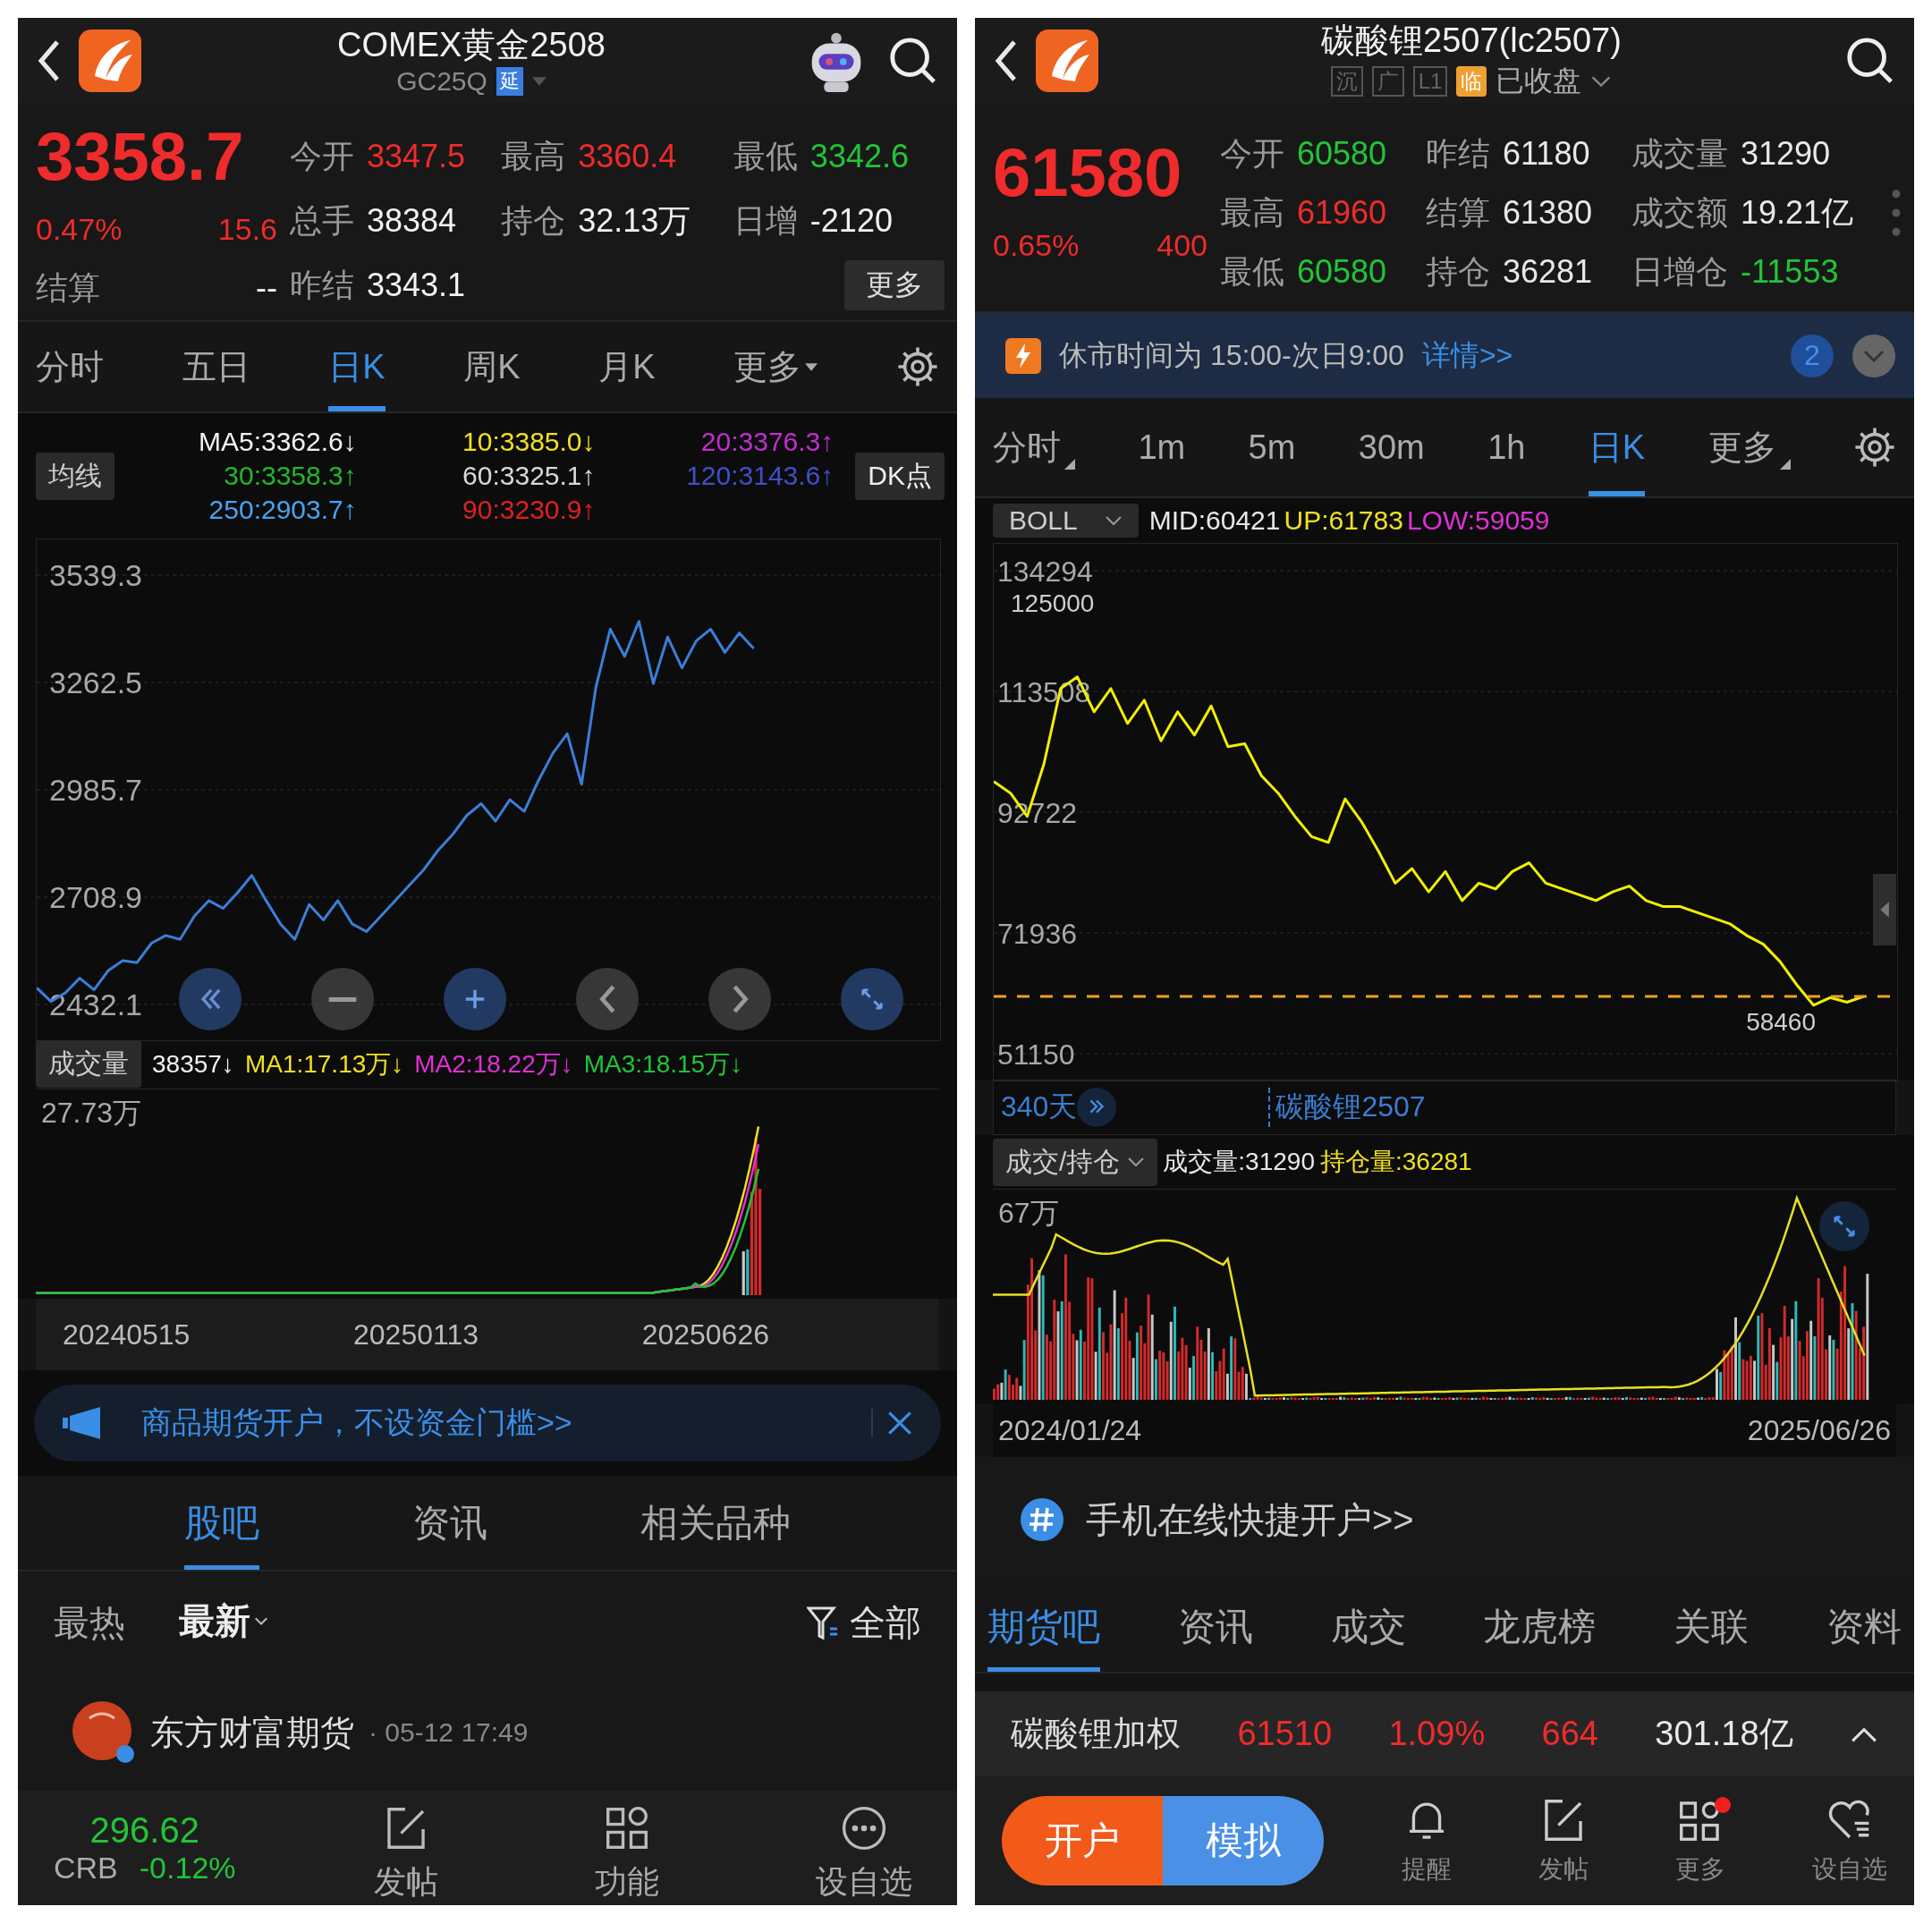 The image size is (1932, 1932). I want to click on expand-button, so click(1097, 1107).